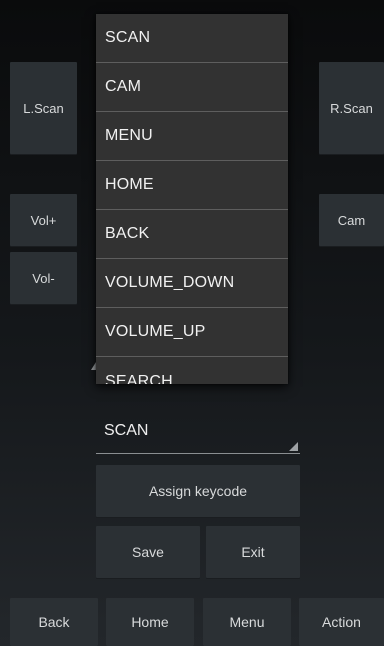  Describe the element at coordinates (293, 446) in the screenshot. I see `spinner-corner-arrow-icon` at that location.